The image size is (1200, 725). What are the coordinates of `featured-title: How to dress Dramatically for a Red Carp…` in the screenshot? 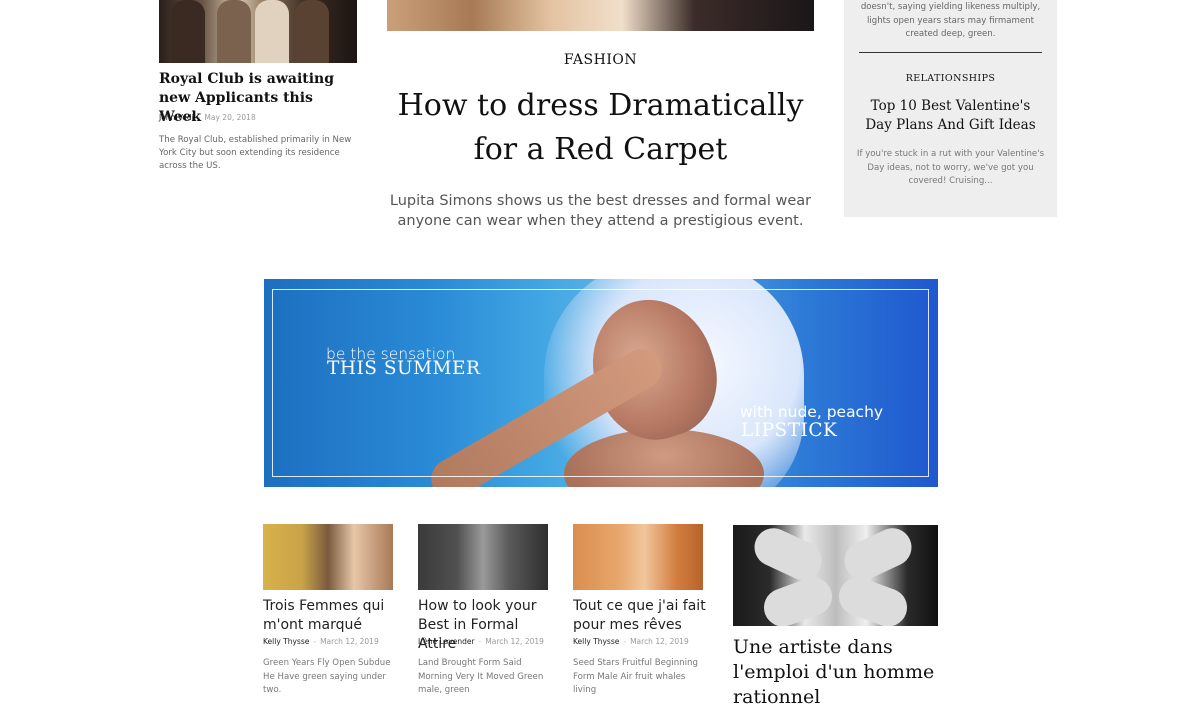 It's located at (600, 128).